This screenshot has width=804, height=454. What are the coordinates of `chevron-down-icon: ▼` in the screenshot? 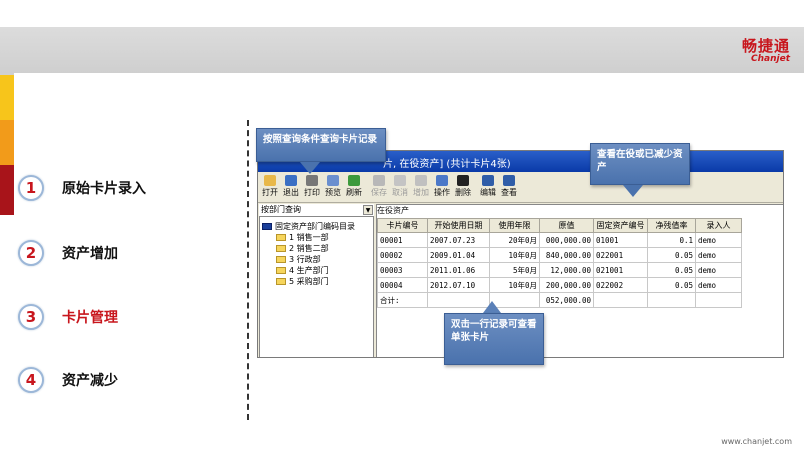 It's located at (368, 210).